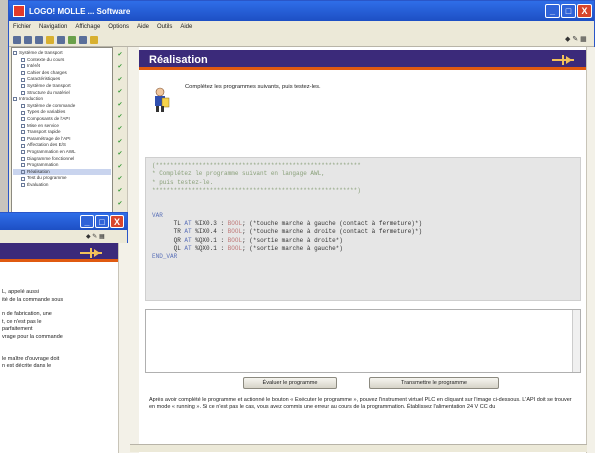  I want to click on var-address: %IX0.3, so click(206, 224).